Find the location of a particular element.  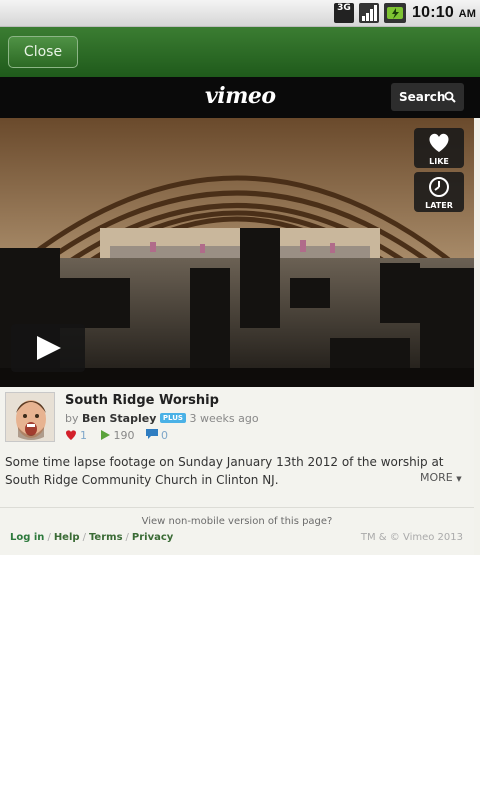

footer-links: Log in / Help / Terms / Privacy is located at coordinates (91, 537).